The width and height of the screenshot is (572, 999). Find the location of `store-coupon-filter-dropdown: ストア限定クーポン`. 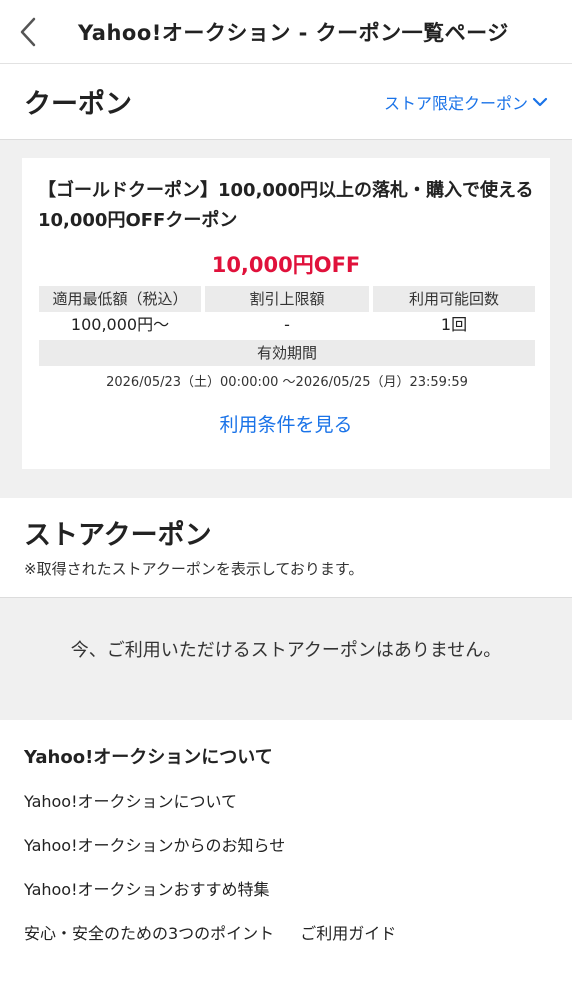

store-coupon-filter-dropdown: ストア限定クーポン is located at coordinates (466, 102).